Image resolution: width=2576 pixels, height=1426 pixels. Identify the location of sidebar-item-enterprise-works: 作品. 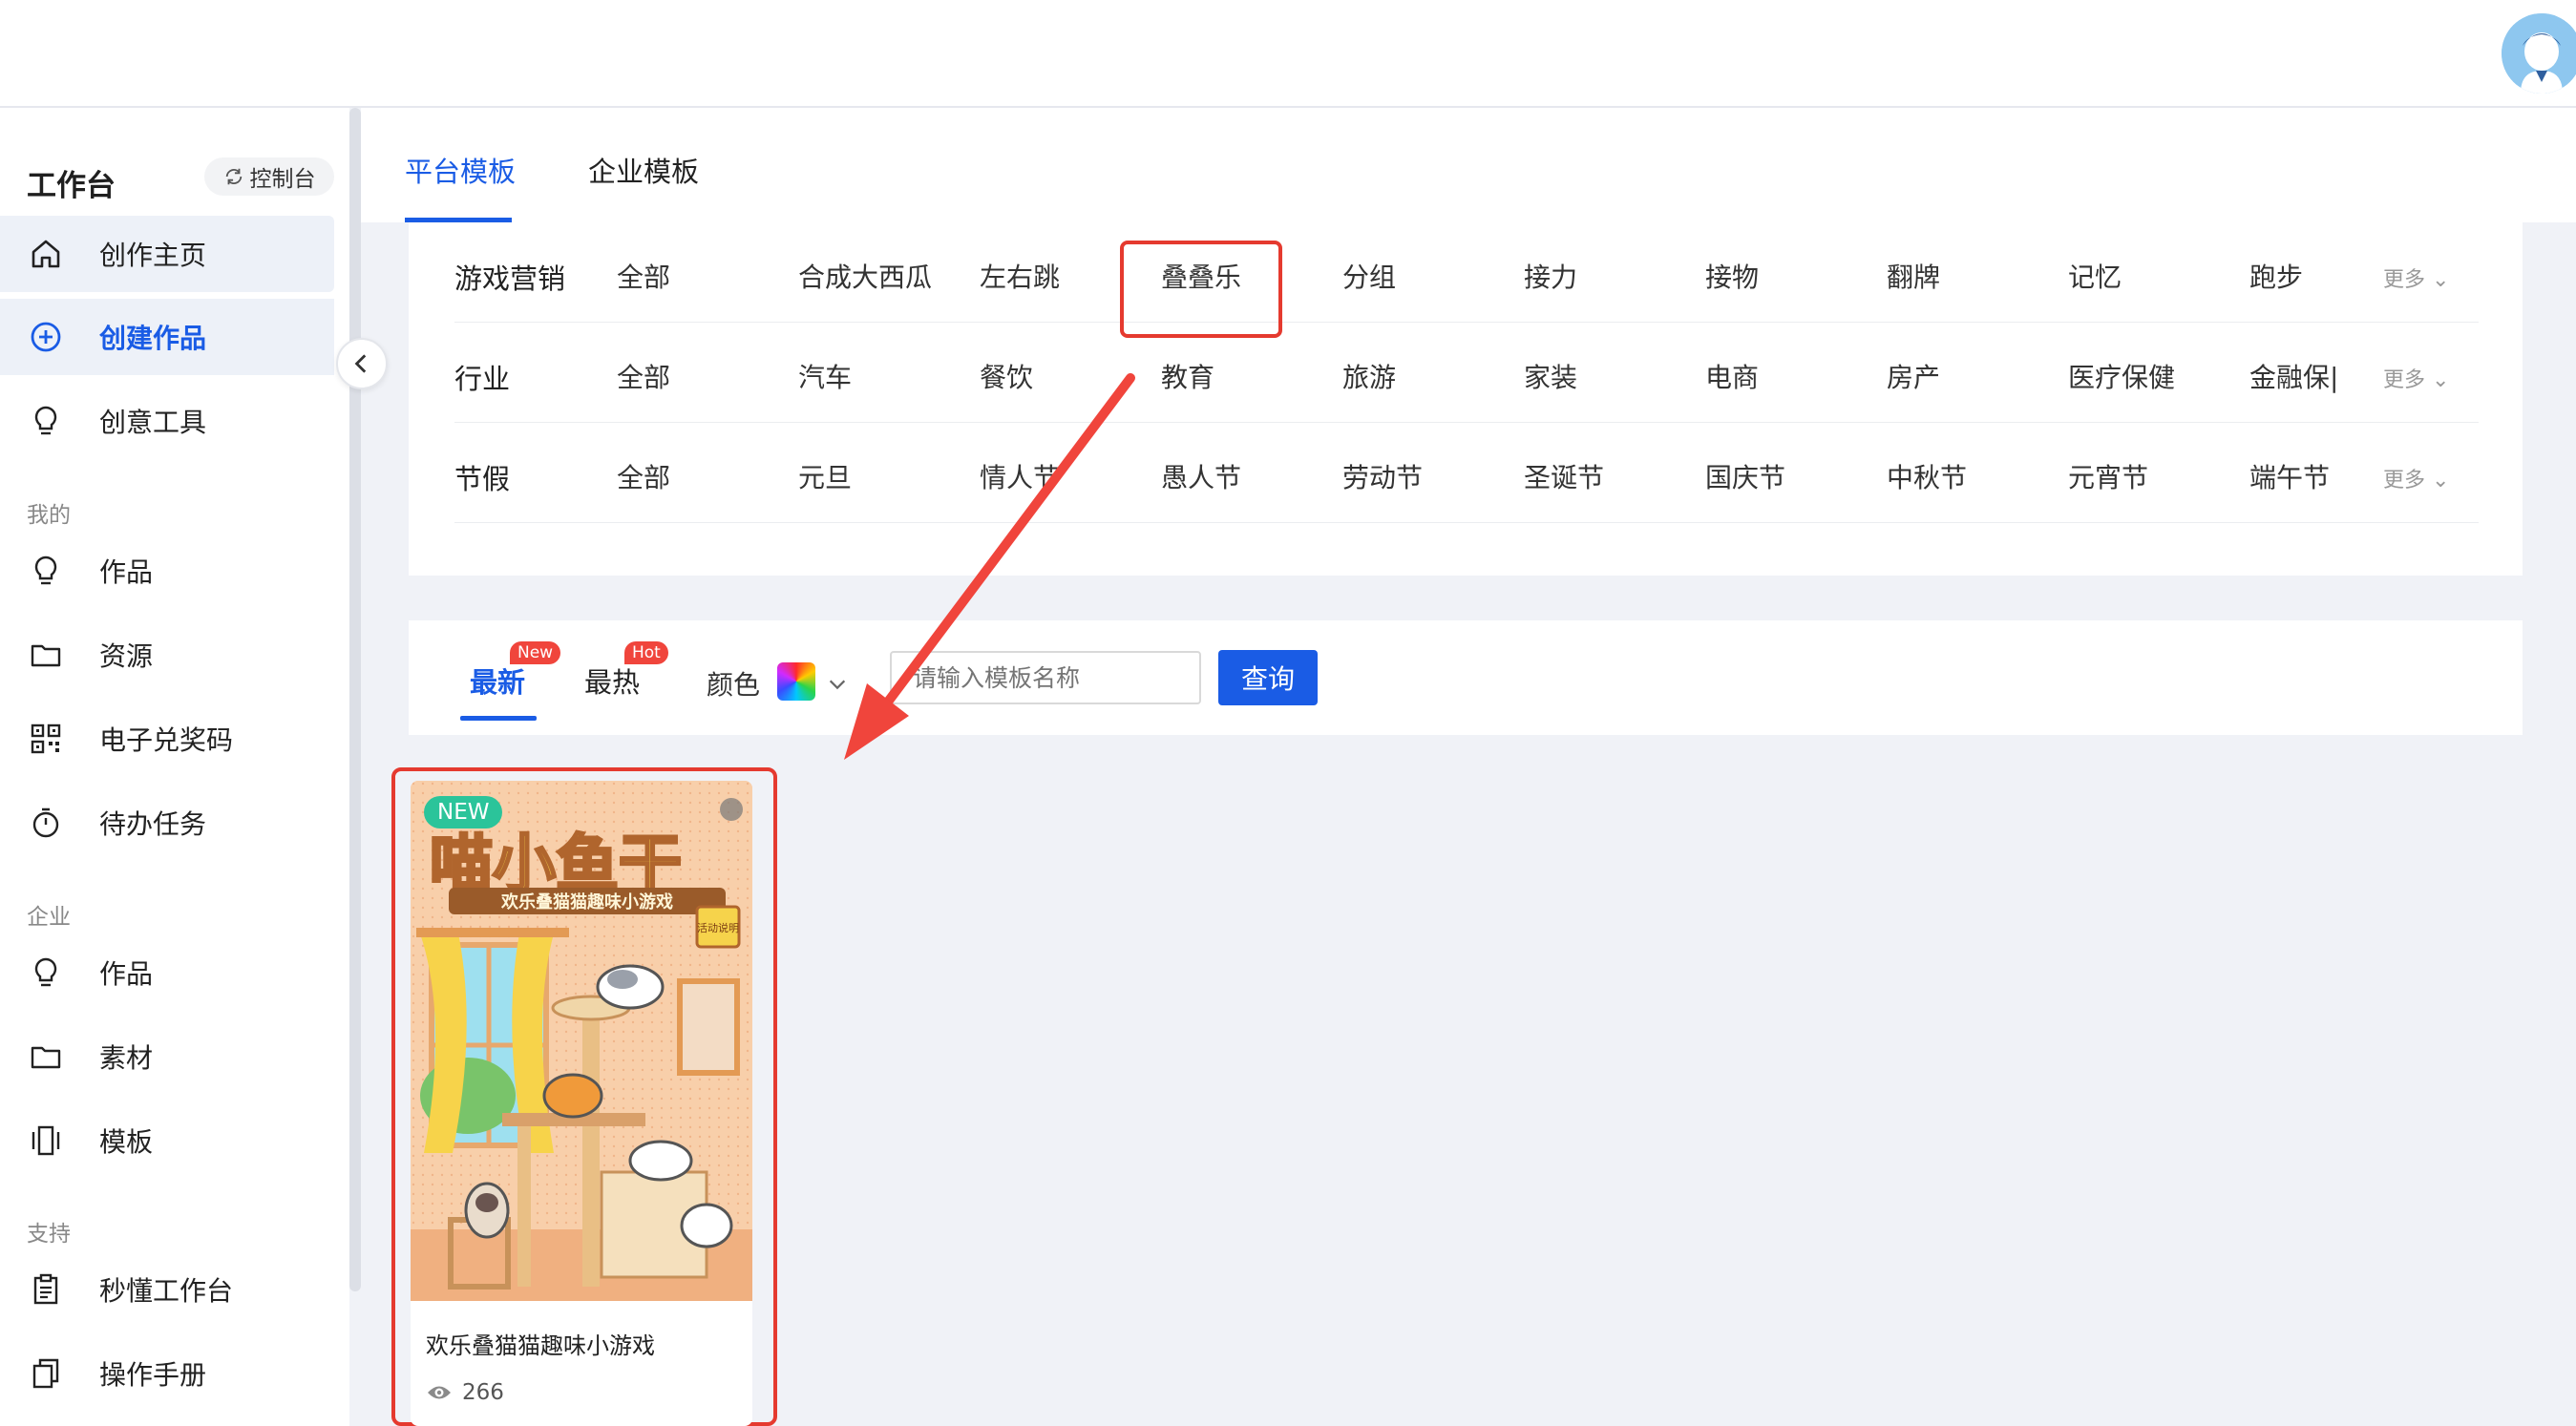
(167, 973).